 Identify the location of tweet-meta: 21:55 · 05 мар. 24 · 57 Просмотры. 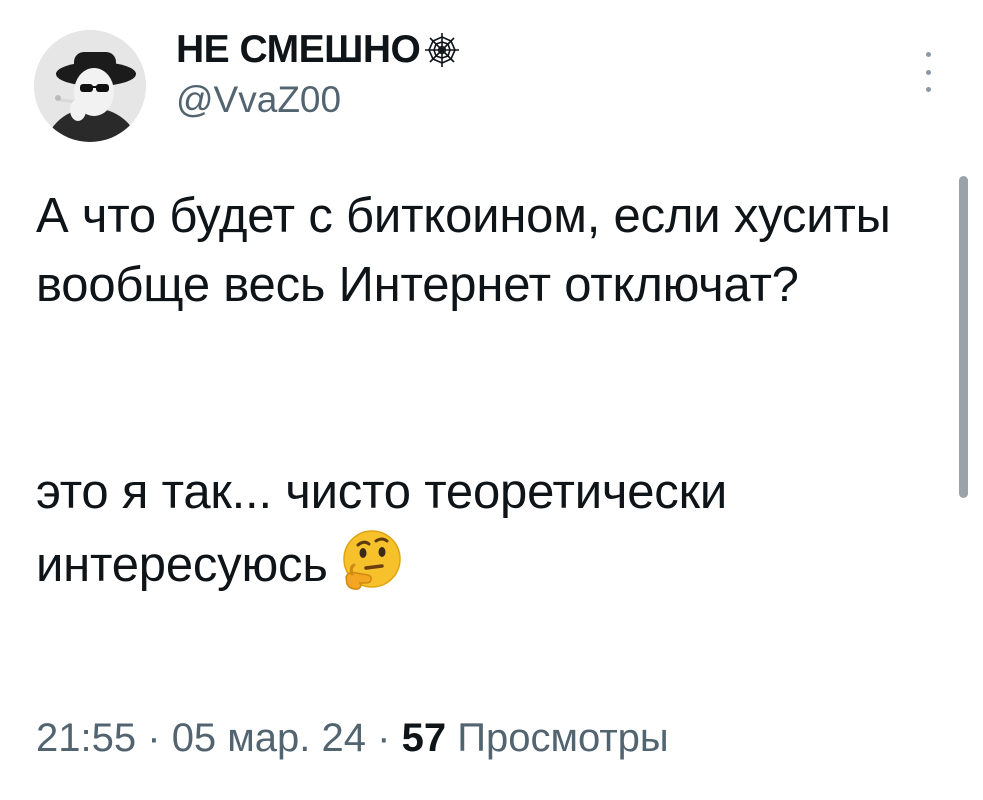
(352, 738).